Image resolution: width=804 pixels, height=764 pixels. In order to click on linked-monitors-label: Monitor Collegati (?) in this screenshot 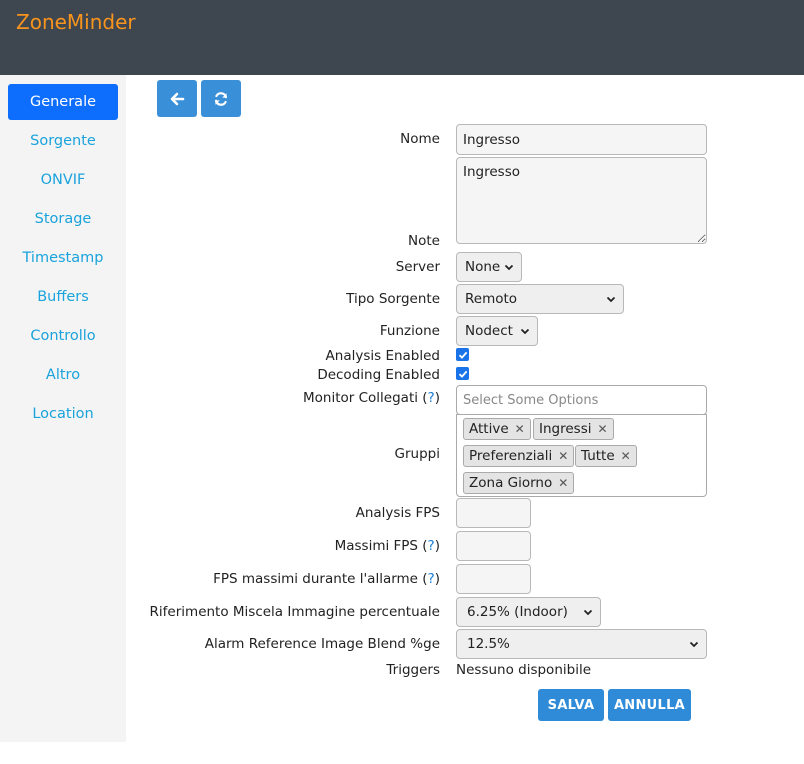, I will do `click(371, 398)`.